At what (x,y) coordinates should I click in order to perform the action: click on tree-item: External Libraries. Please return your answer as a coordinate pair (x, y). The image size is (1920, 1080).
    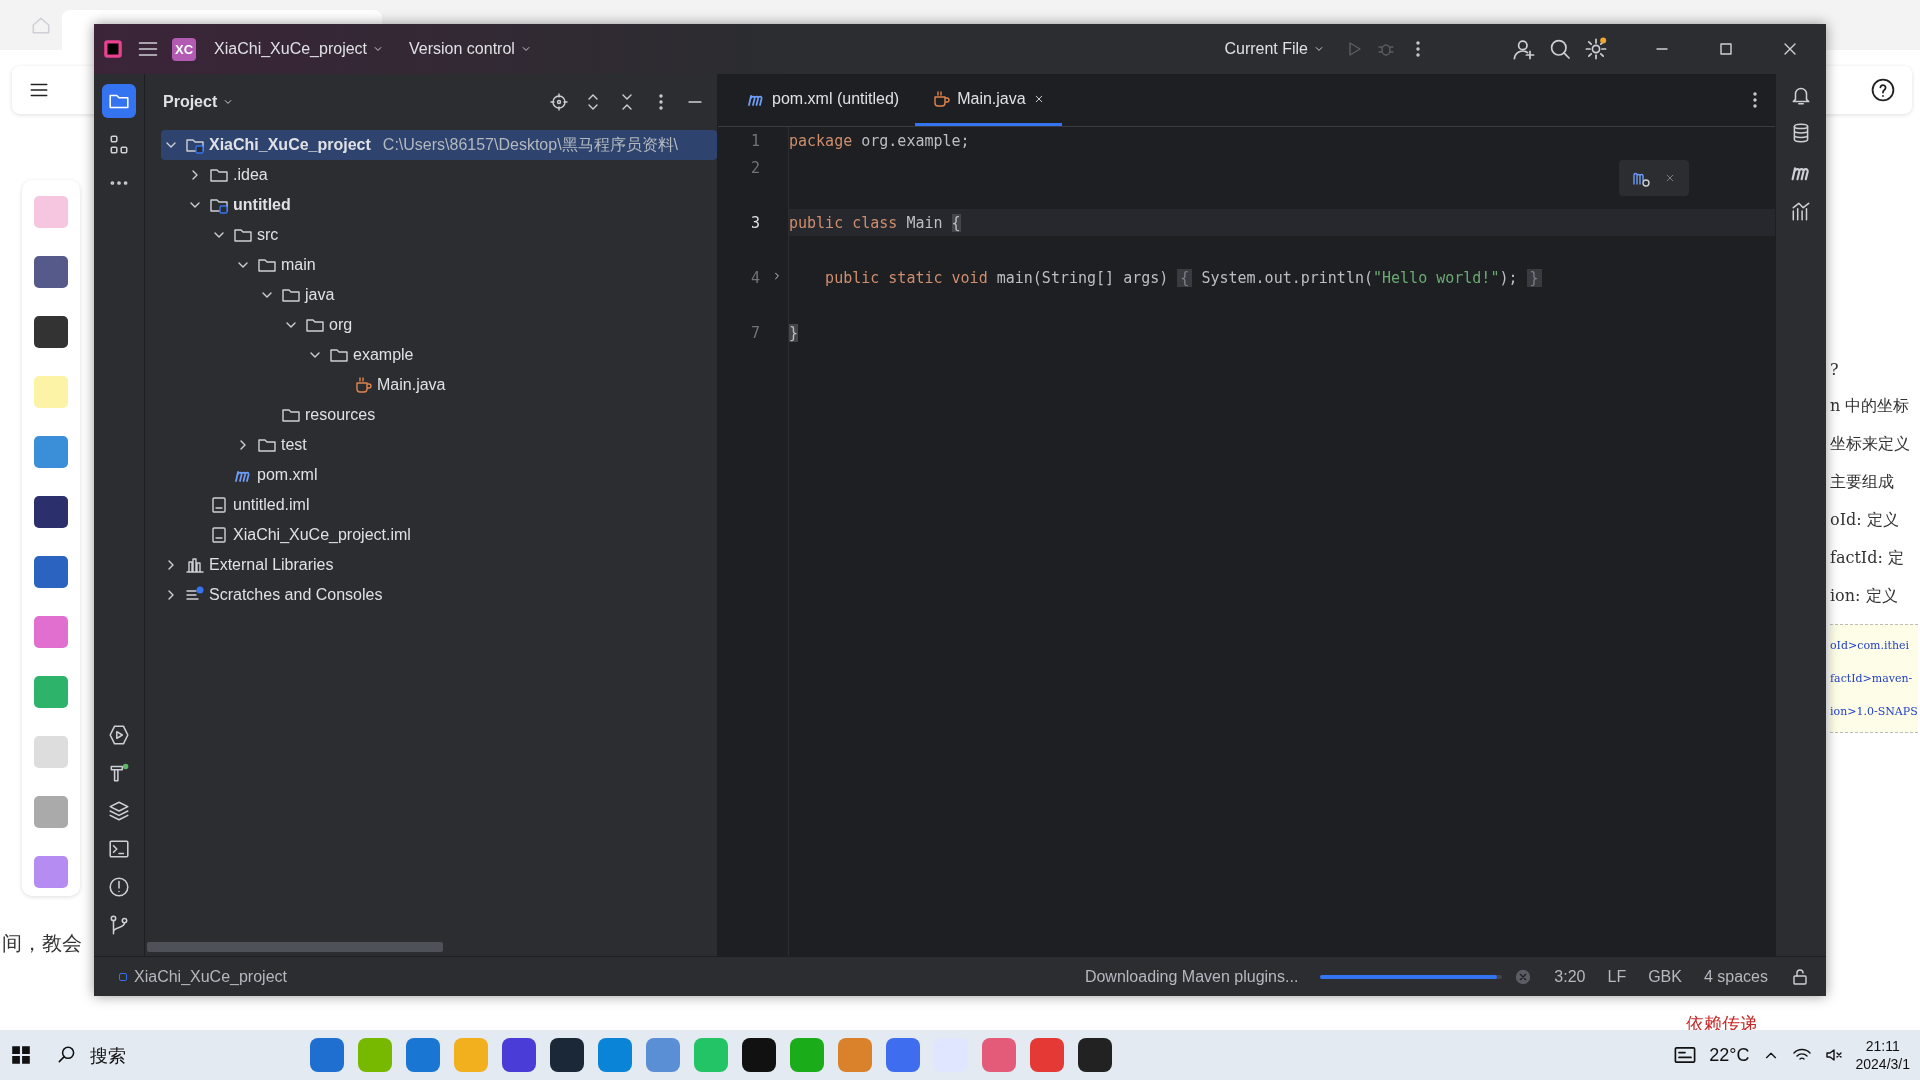
    Looking at the image, I should click on (439, 565).